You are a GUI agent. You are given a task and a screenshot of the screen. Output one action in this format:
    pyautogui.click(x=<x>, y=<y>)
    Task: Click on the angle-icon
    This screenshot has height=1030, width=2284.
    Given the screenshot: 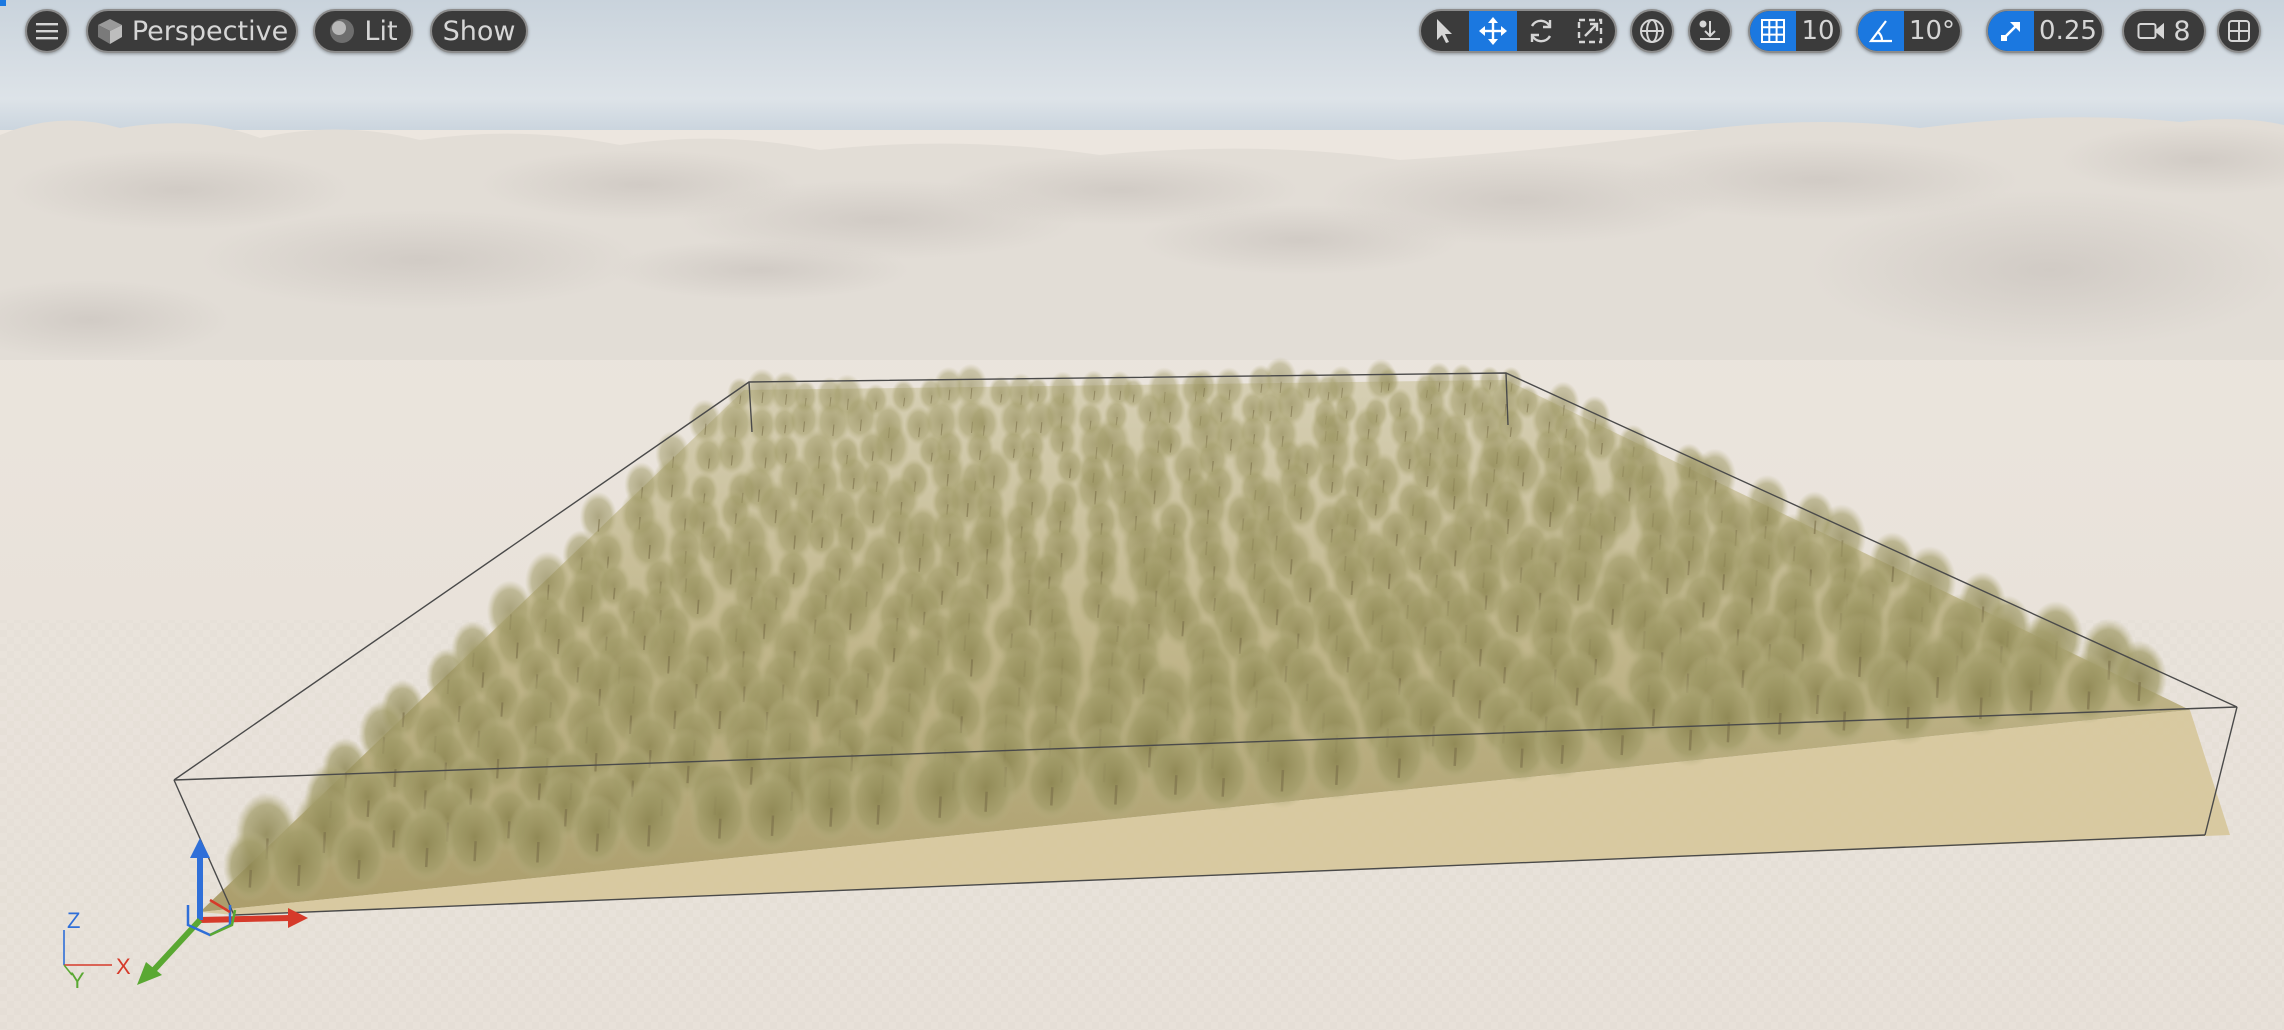 What is the action you would take?
    pyautogui.click(x=1881, y=31)
    